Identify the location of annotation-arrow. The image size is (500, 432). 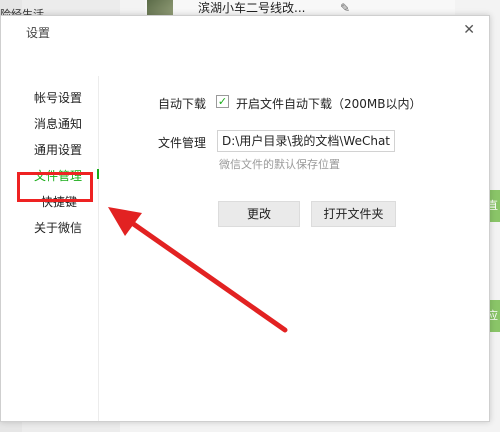
(198, 270).